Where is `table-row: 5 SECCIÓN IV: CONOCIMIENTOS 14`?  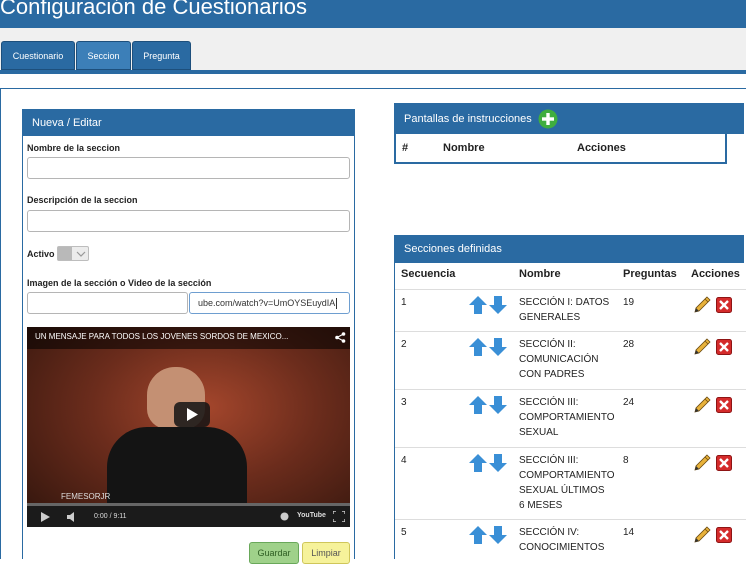
table-row: 5 SECCIÓN IV: CONOCIMIENTOS 14 is located at coordinates (570, 539).